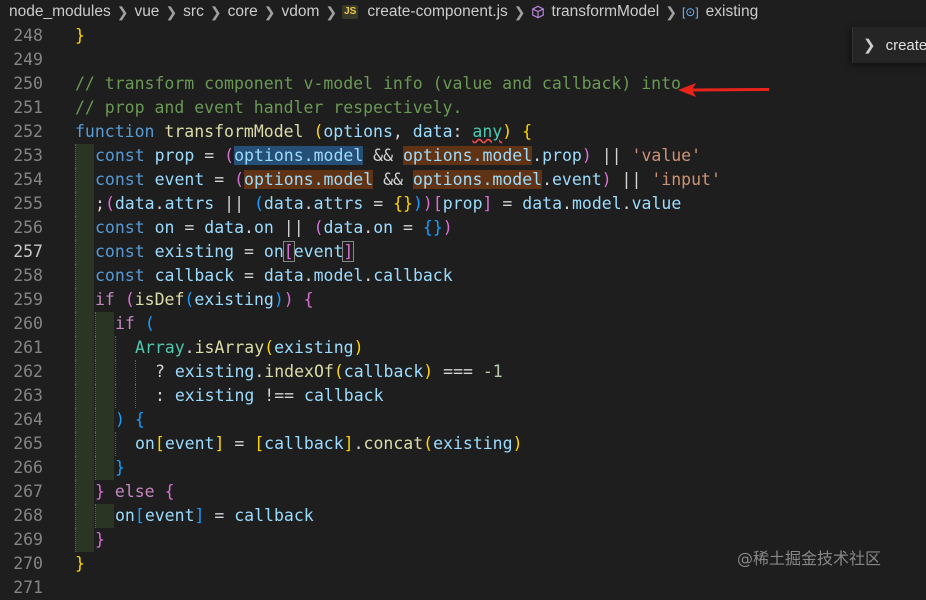 The width and height of the screenshot is (926, 600). I want to click on line-number: 257, so click(28, 251).